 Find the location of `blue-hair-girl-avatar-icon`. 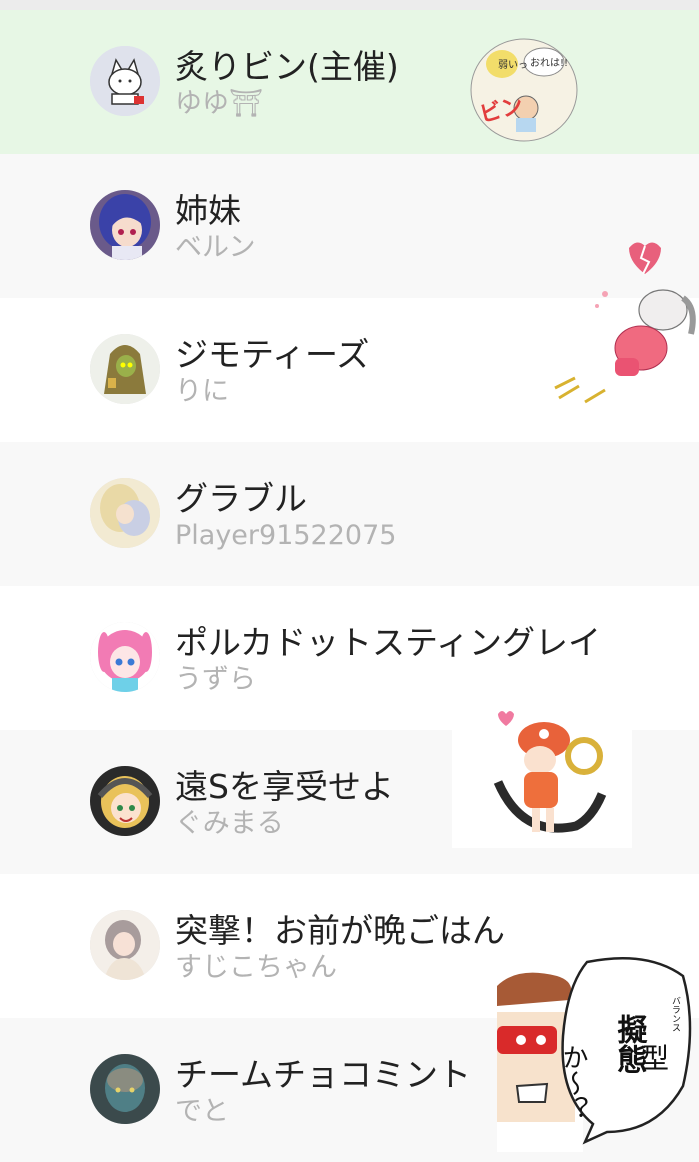

blue-hair-girl-avatar-icon is located at coordinates (125, 225).